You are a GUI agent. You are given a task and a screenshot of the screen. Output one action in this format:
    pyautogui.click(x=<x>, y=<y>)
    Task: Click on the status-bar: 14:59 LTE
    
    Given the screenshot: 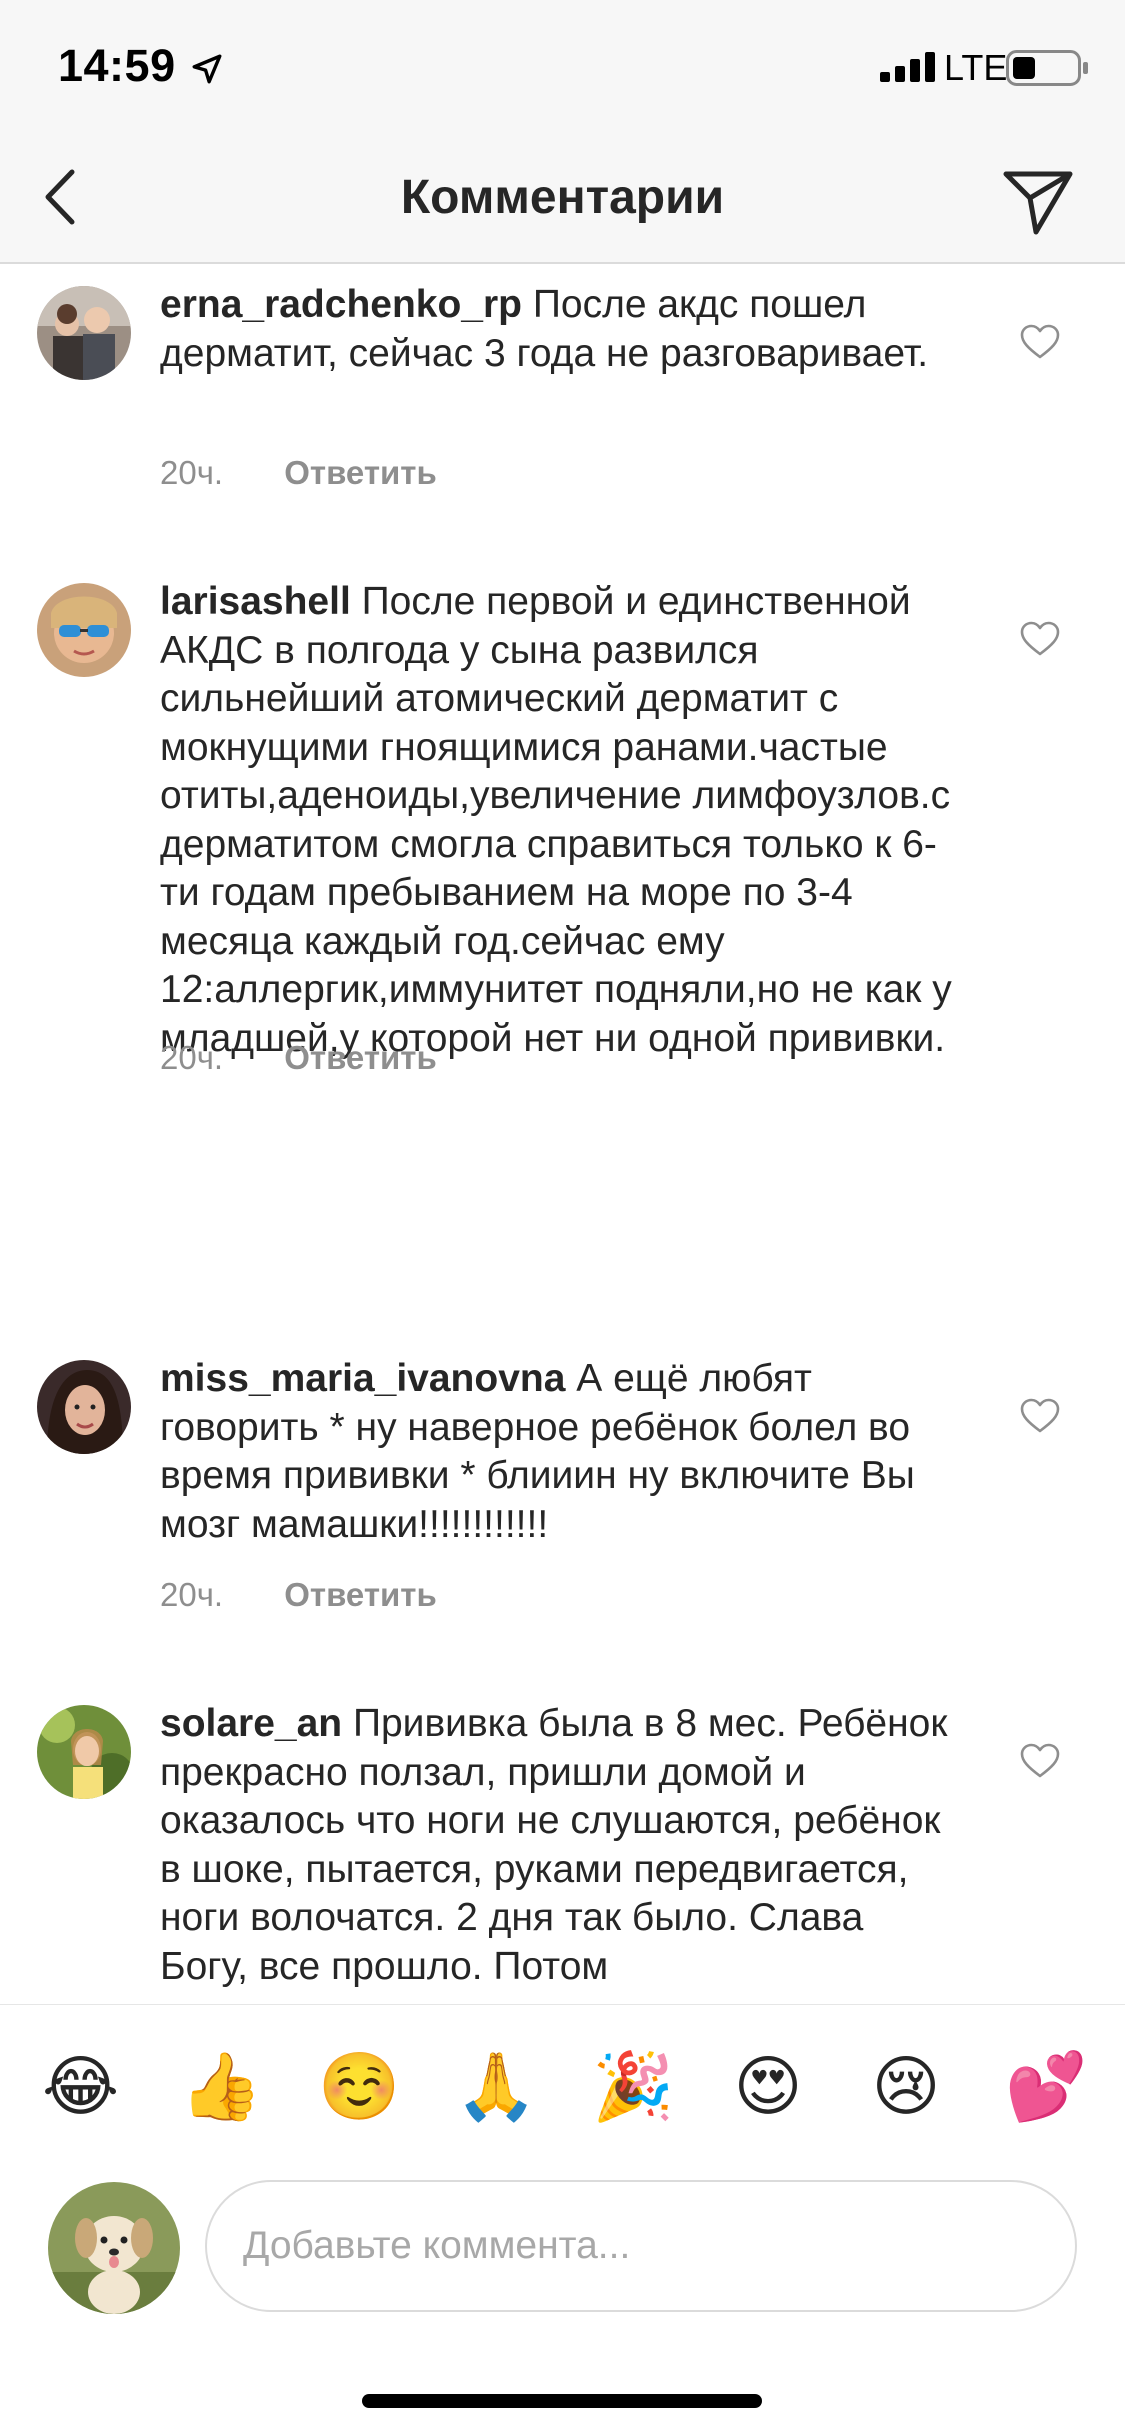 What is the action you would take?
    pyautogui.click(x=562, y=66)
    